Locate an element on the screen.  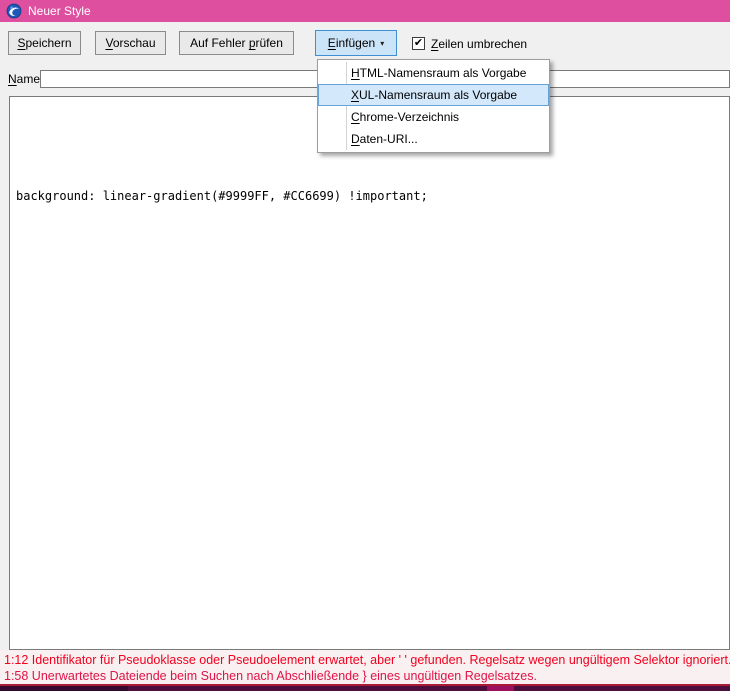
save-button: Speichern is located at coordinates (44, 43).